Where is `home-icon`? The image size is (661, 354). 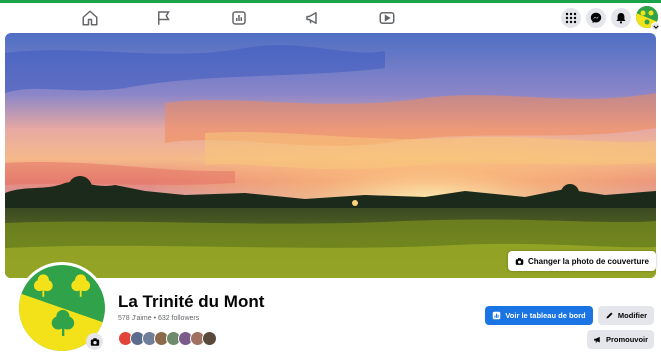 home-icon is located at coordinates (90, 18).